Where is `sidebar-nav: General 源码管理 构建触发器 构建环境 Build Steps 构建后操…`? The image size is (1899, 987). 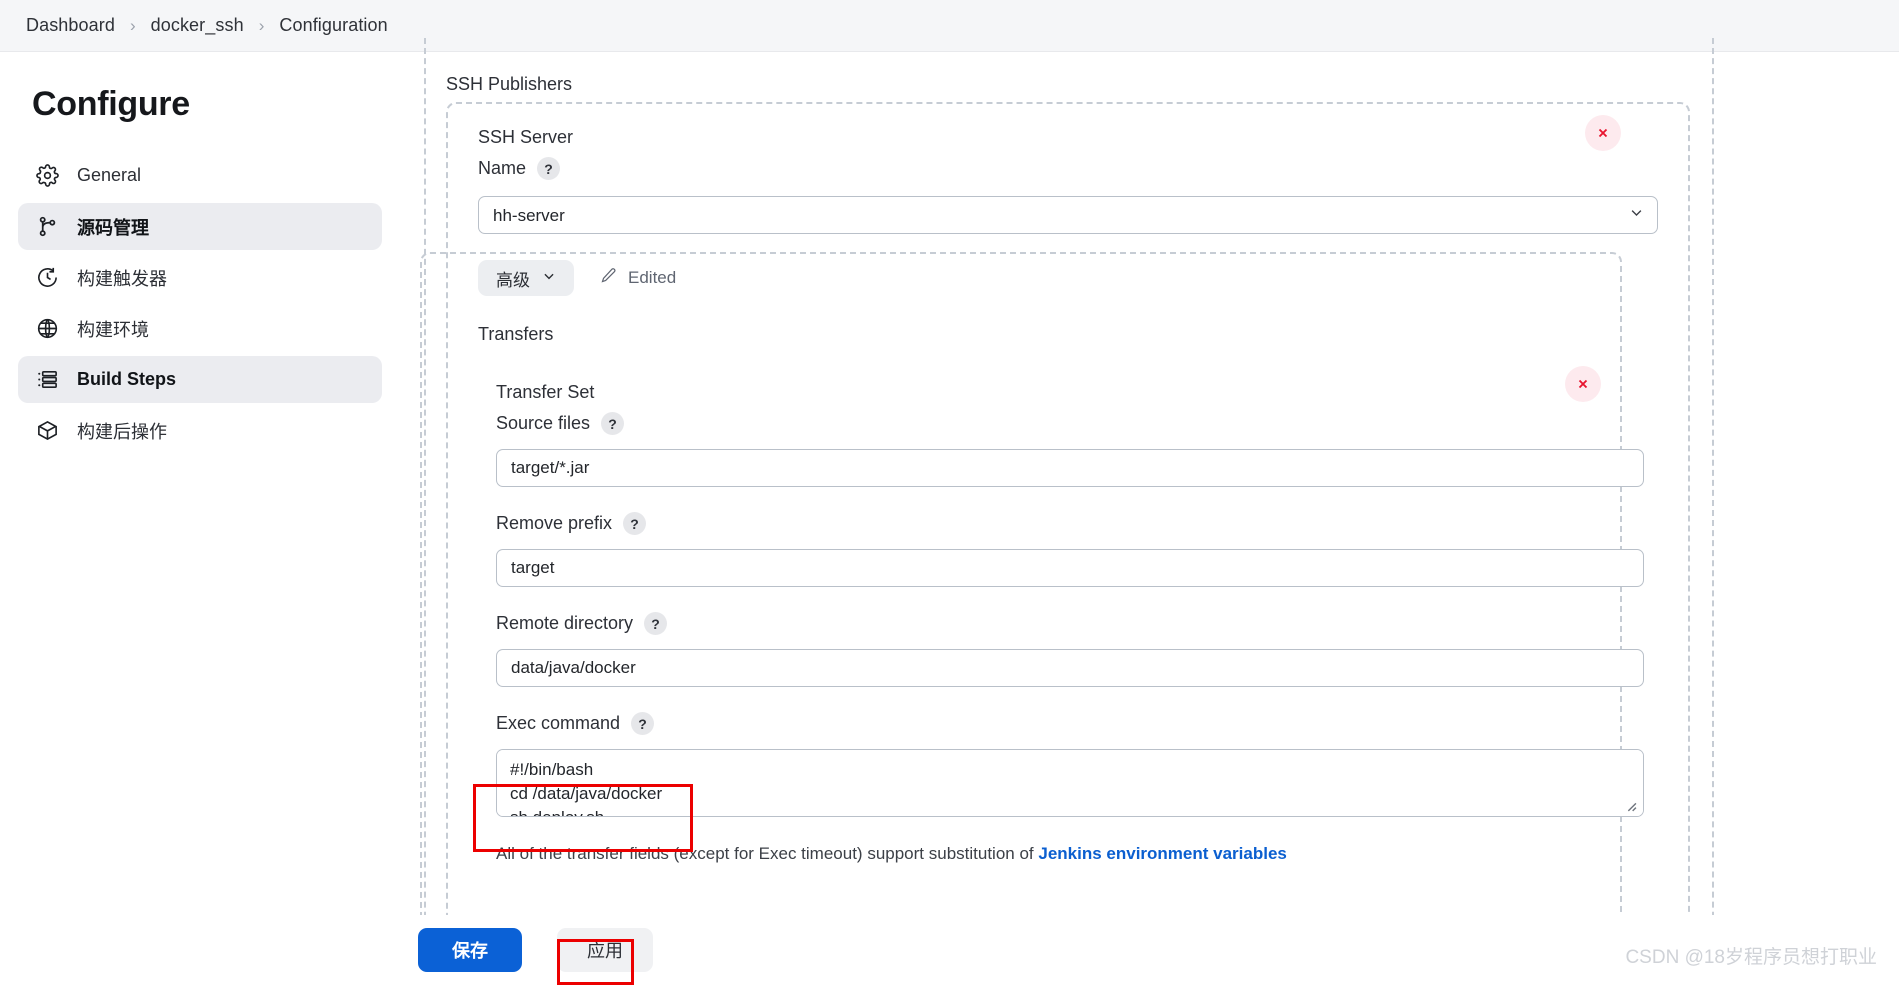
sidebar-nav: General 源码管理 构建触发器 构建环境 Build Steps 构建后操… is located at coordinates (200, 303).